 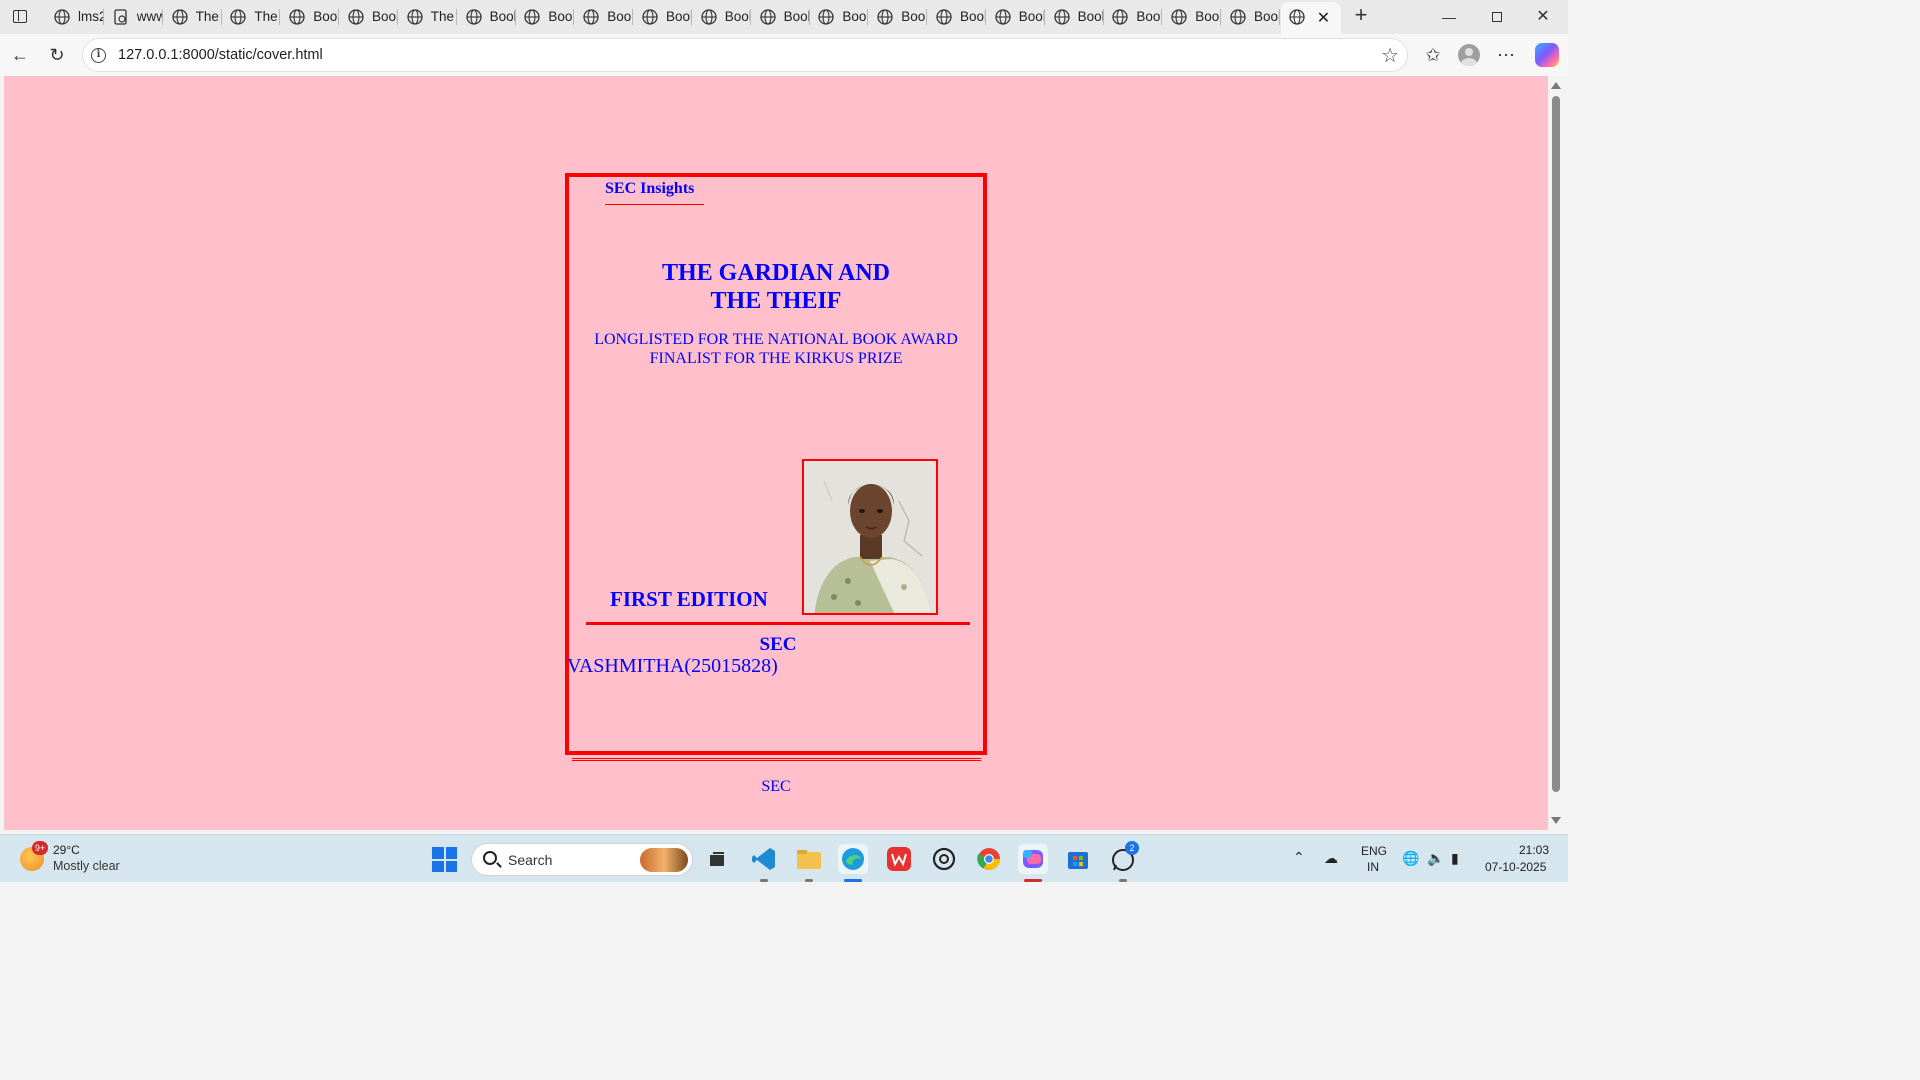 I want to click on refresh-button: ↻, so click(x=57, y=55).